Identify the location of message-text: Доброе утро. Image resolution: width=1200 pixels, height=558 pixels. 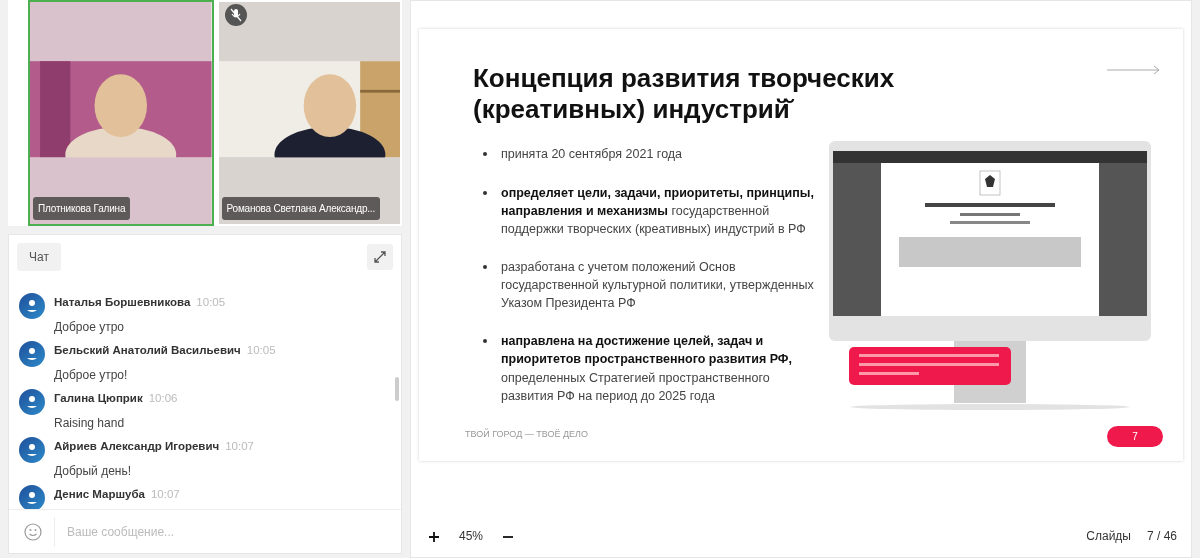
(89, 327).